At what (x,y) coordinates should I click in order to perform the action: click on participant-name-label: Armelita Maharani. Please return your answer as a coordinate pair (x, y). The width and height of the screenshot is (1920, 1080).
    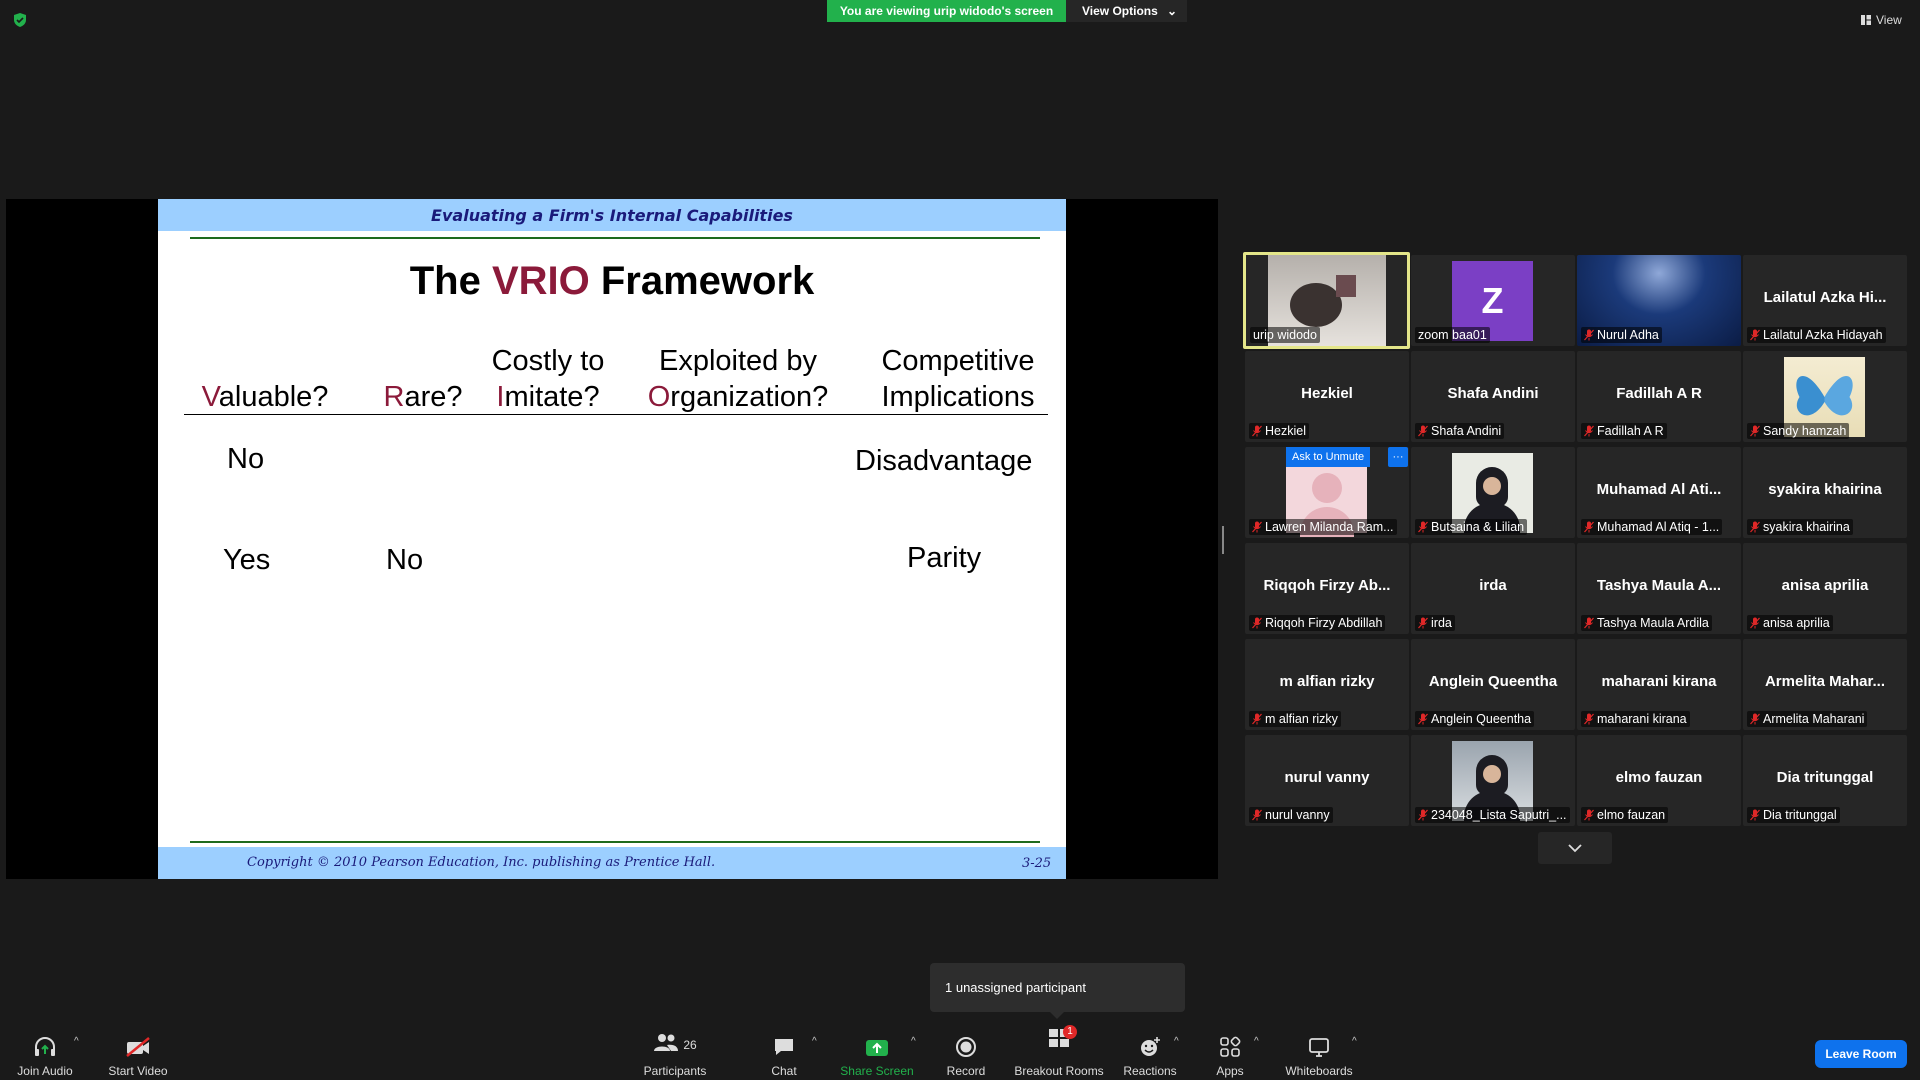
    Looking at the image, I should click on (1807, 719).